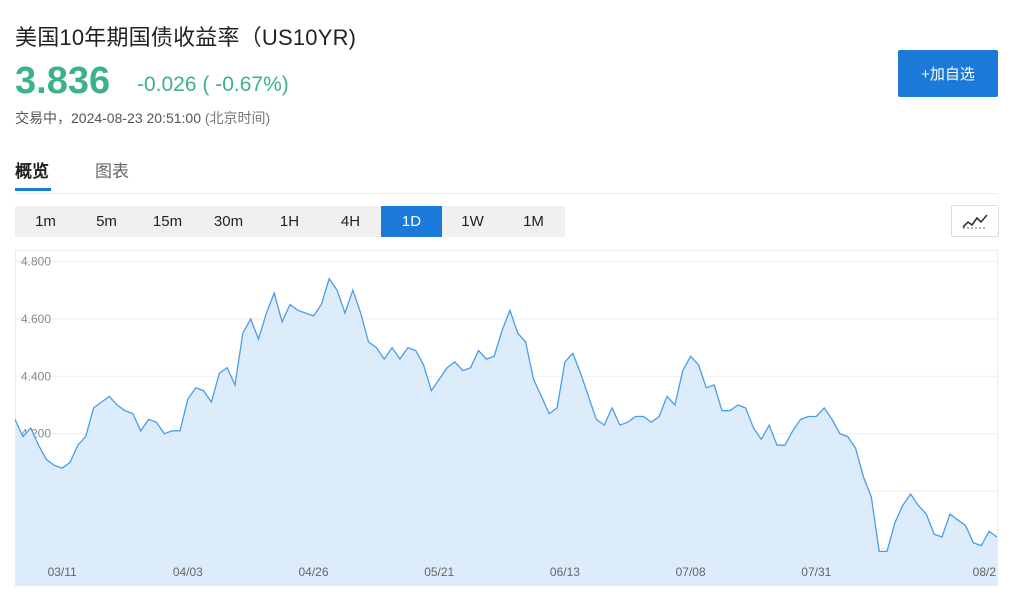 Image resolution: width=1024 pixels, height=601 pixels. What do you see at coordinates (36, 319) in the screenshot?
I see `y-tick-label: 4.600` at bounding box center [36, 319].